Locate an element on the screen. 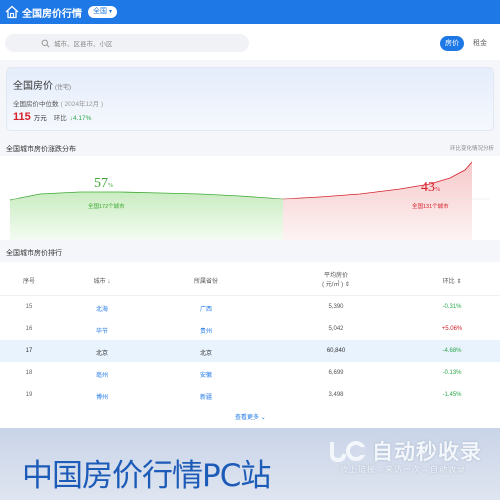  down-percent: 57% is located at coordinates (103, 184).